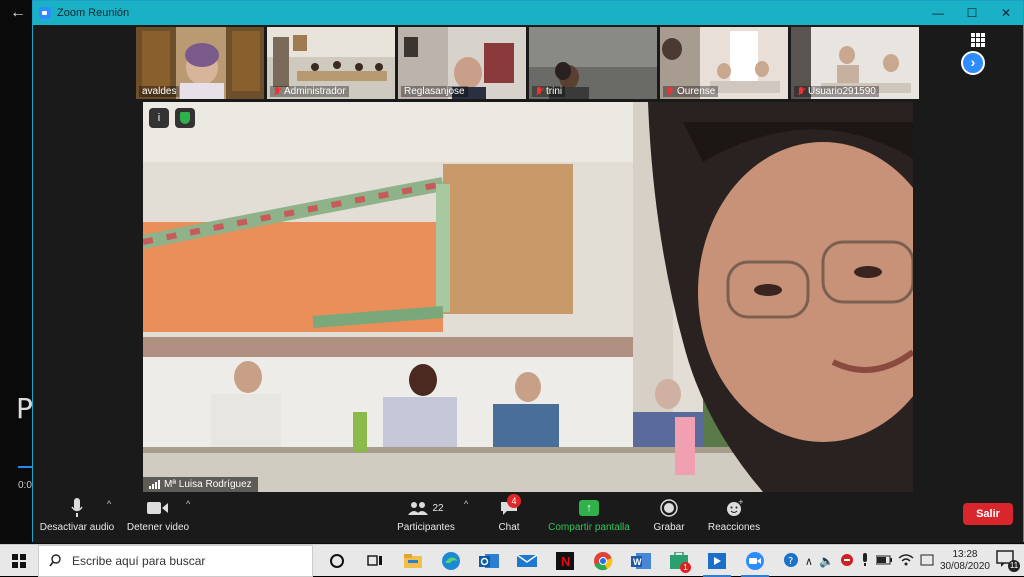  I want to click on file-explorer-icon, so click(413, 561).